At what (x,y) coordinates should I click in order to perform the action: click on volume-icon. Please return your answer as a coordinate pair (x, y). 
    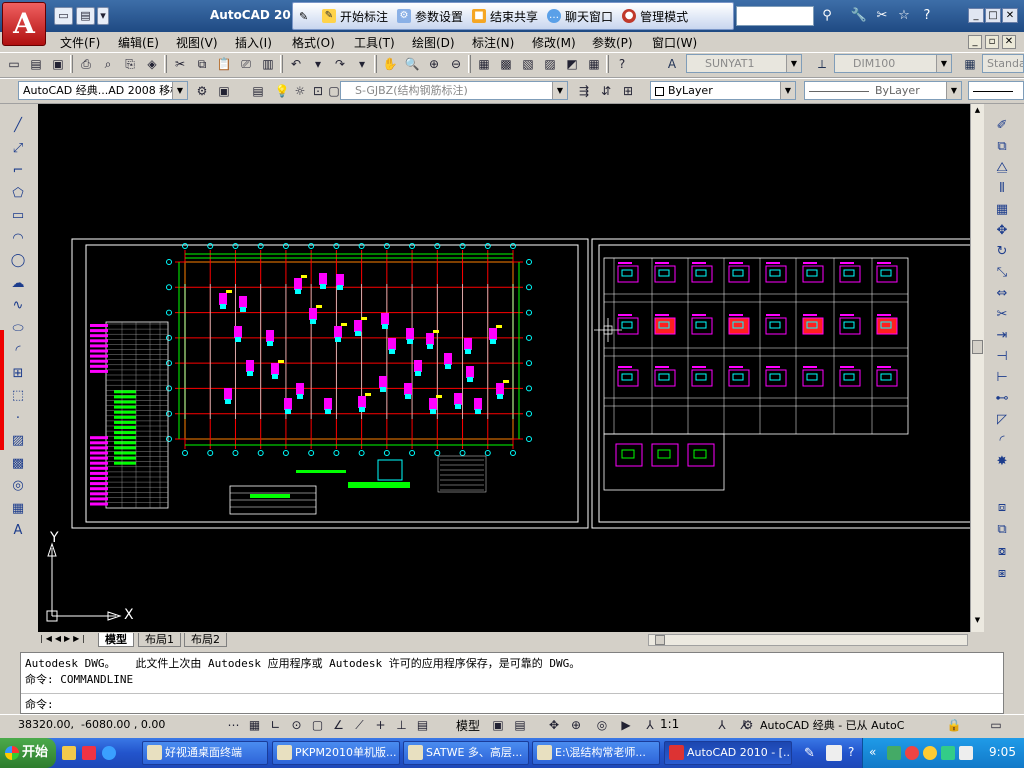
    Looking at the image, I should click on (966, 753).